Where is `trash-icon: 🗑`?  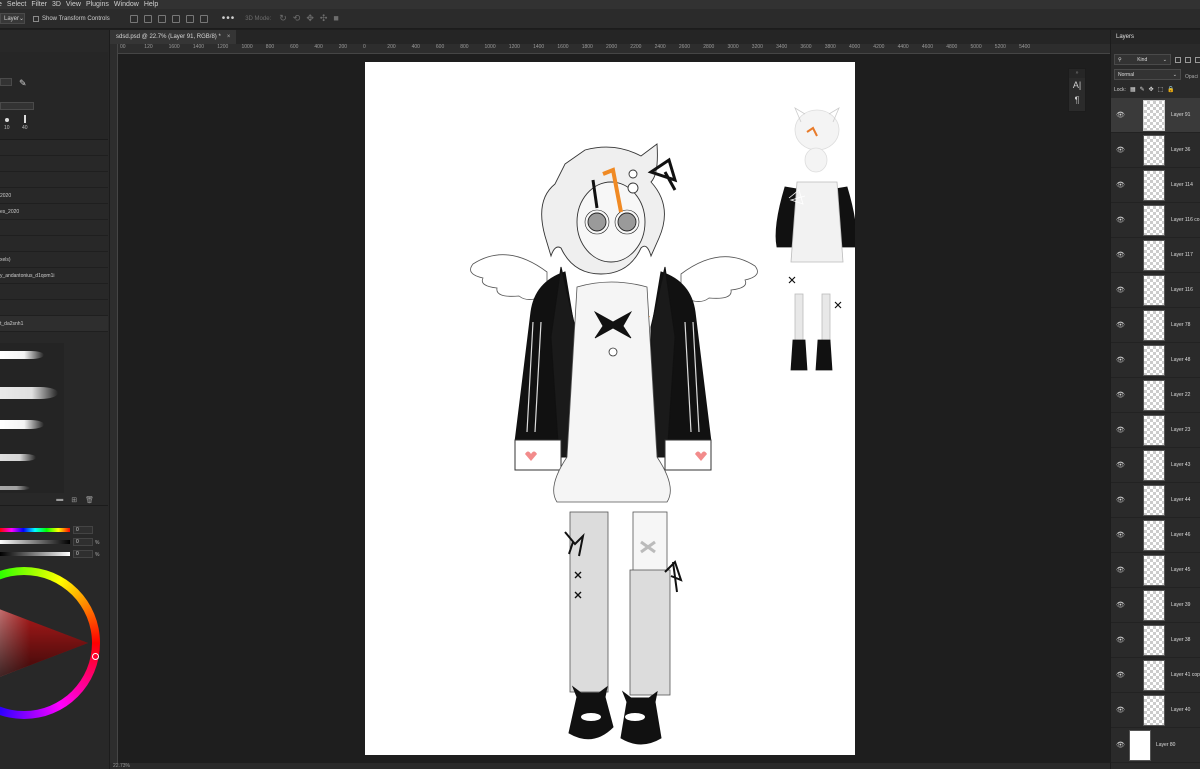 trash-icon: 🗑 is located at coordinates (89, 500).